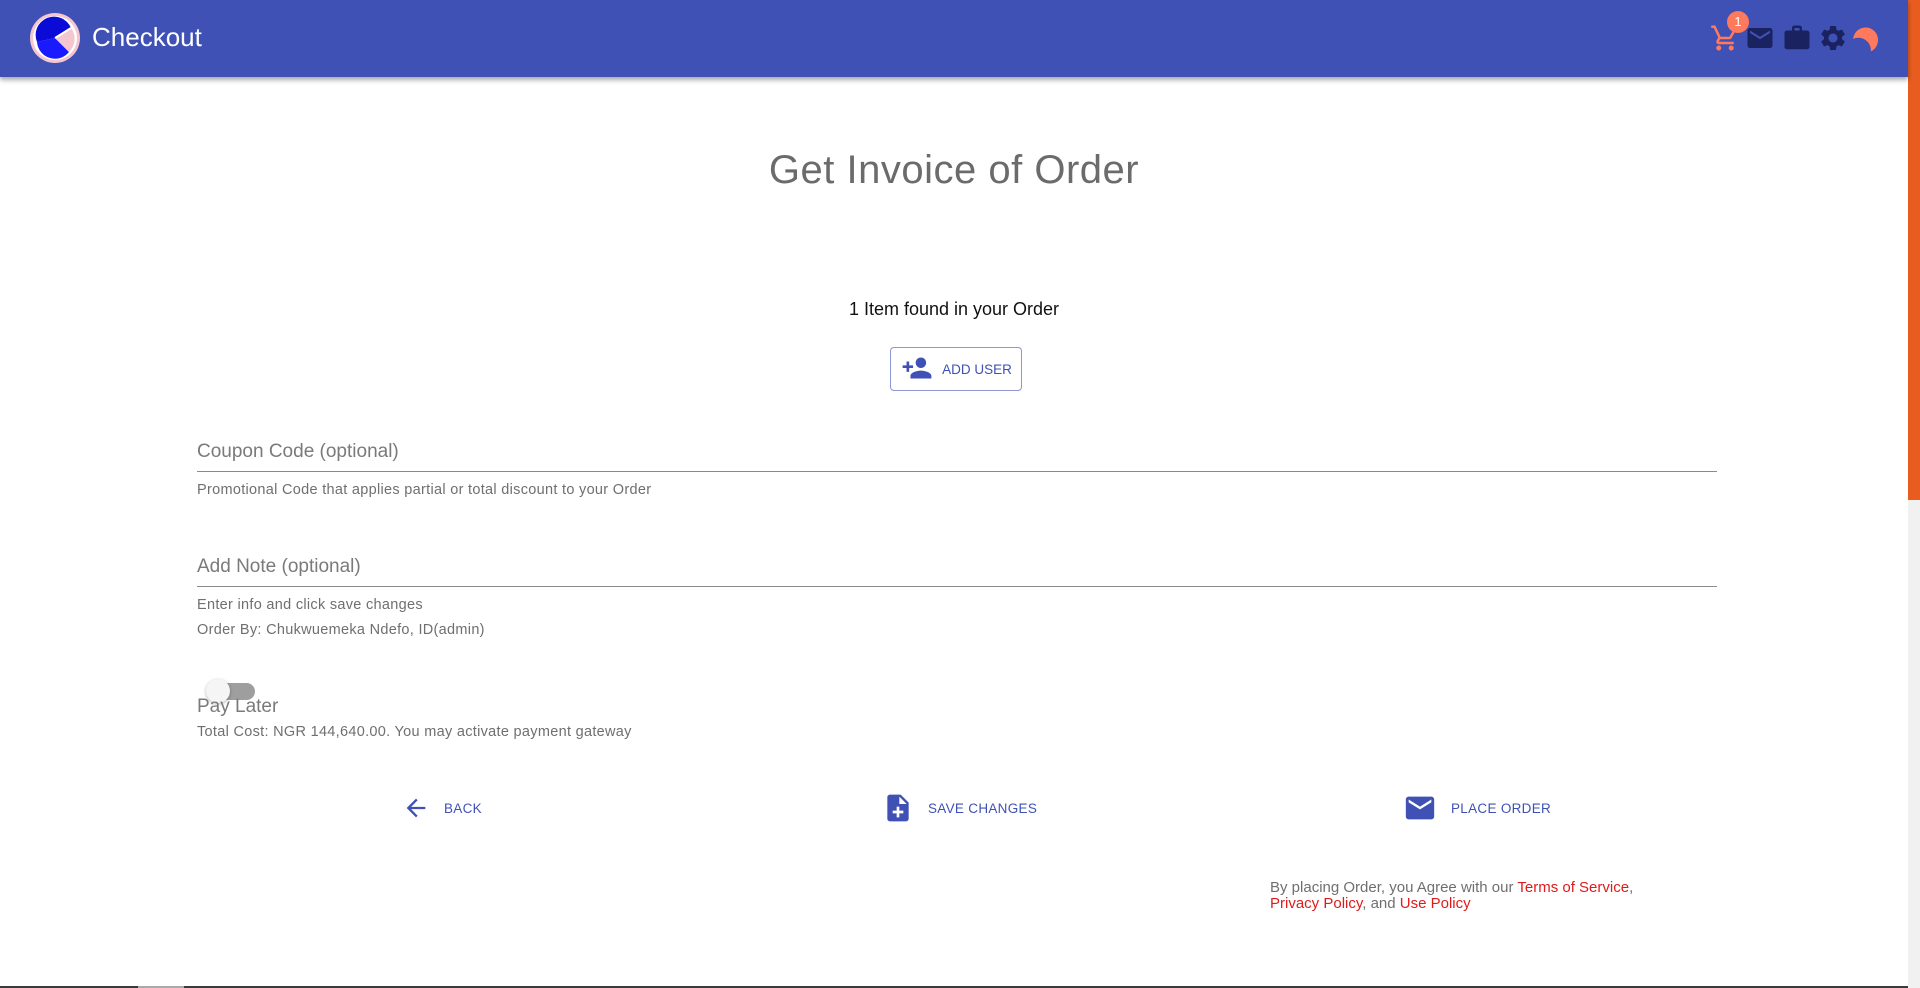 The image size is (1920, 988). Describe the element at coordinates (1797, 38) in the screenshot. I see `briefcase-icon` at that location.